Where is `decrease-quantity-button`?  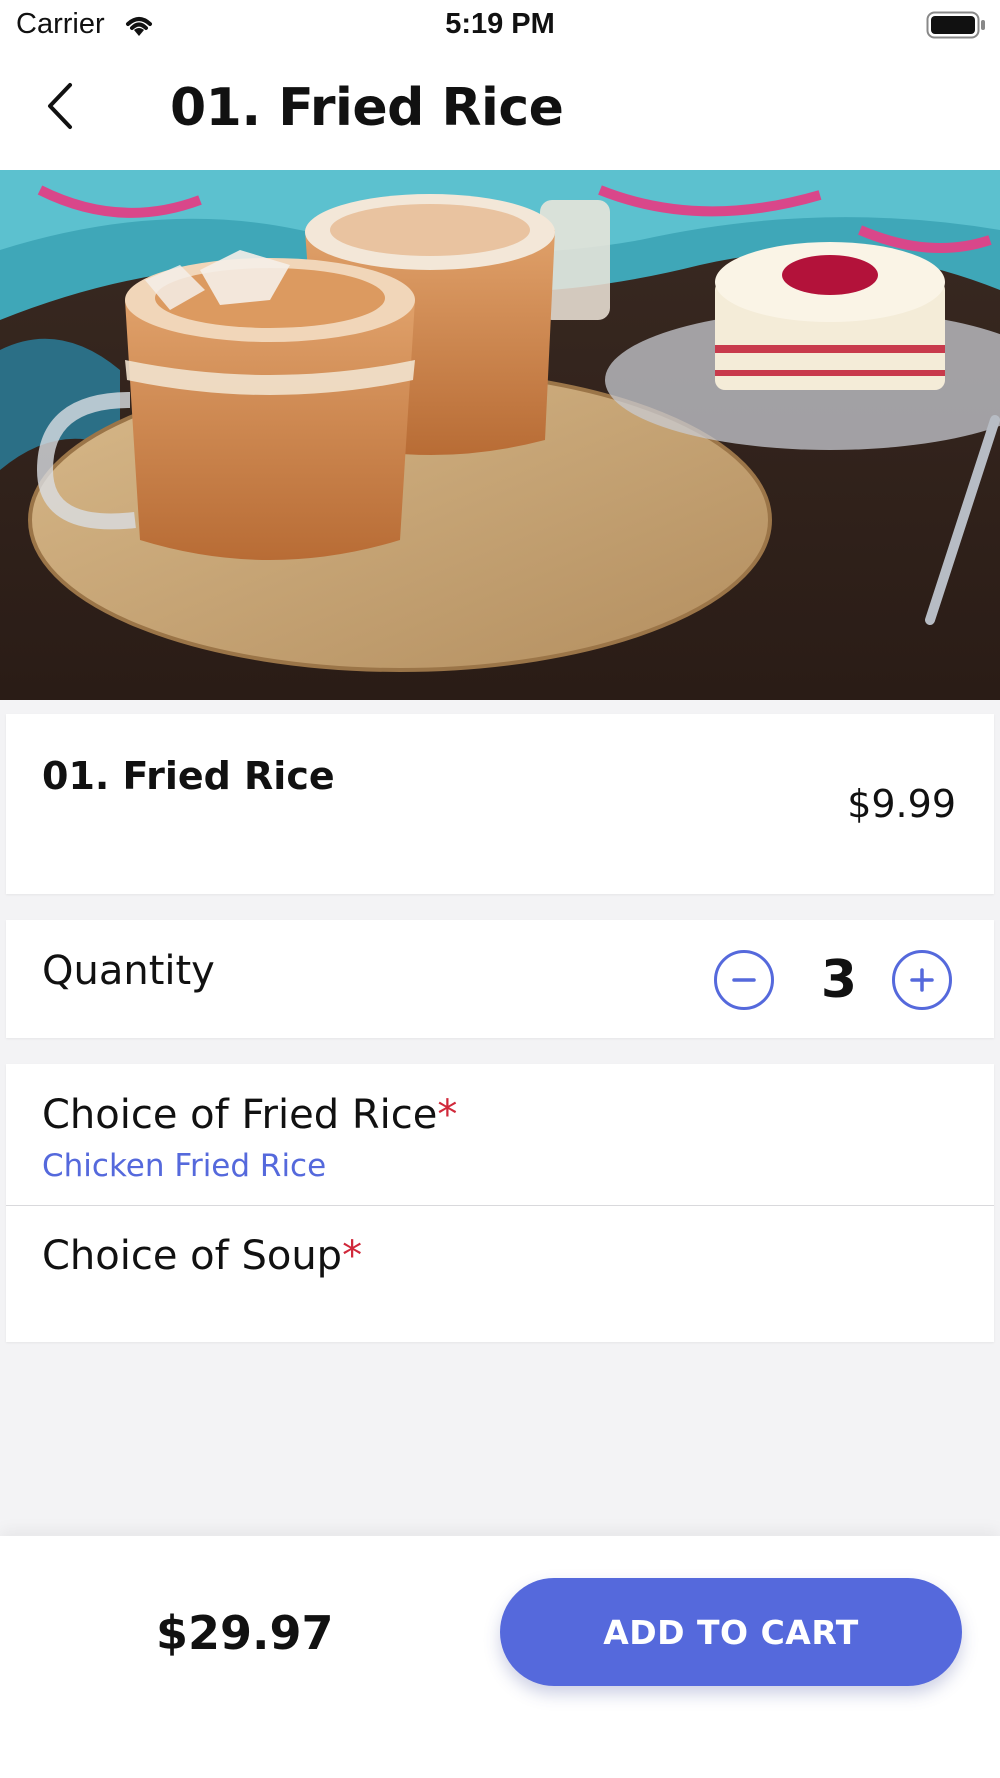
decrease-quantity-button is located at coordinates (744, 980).